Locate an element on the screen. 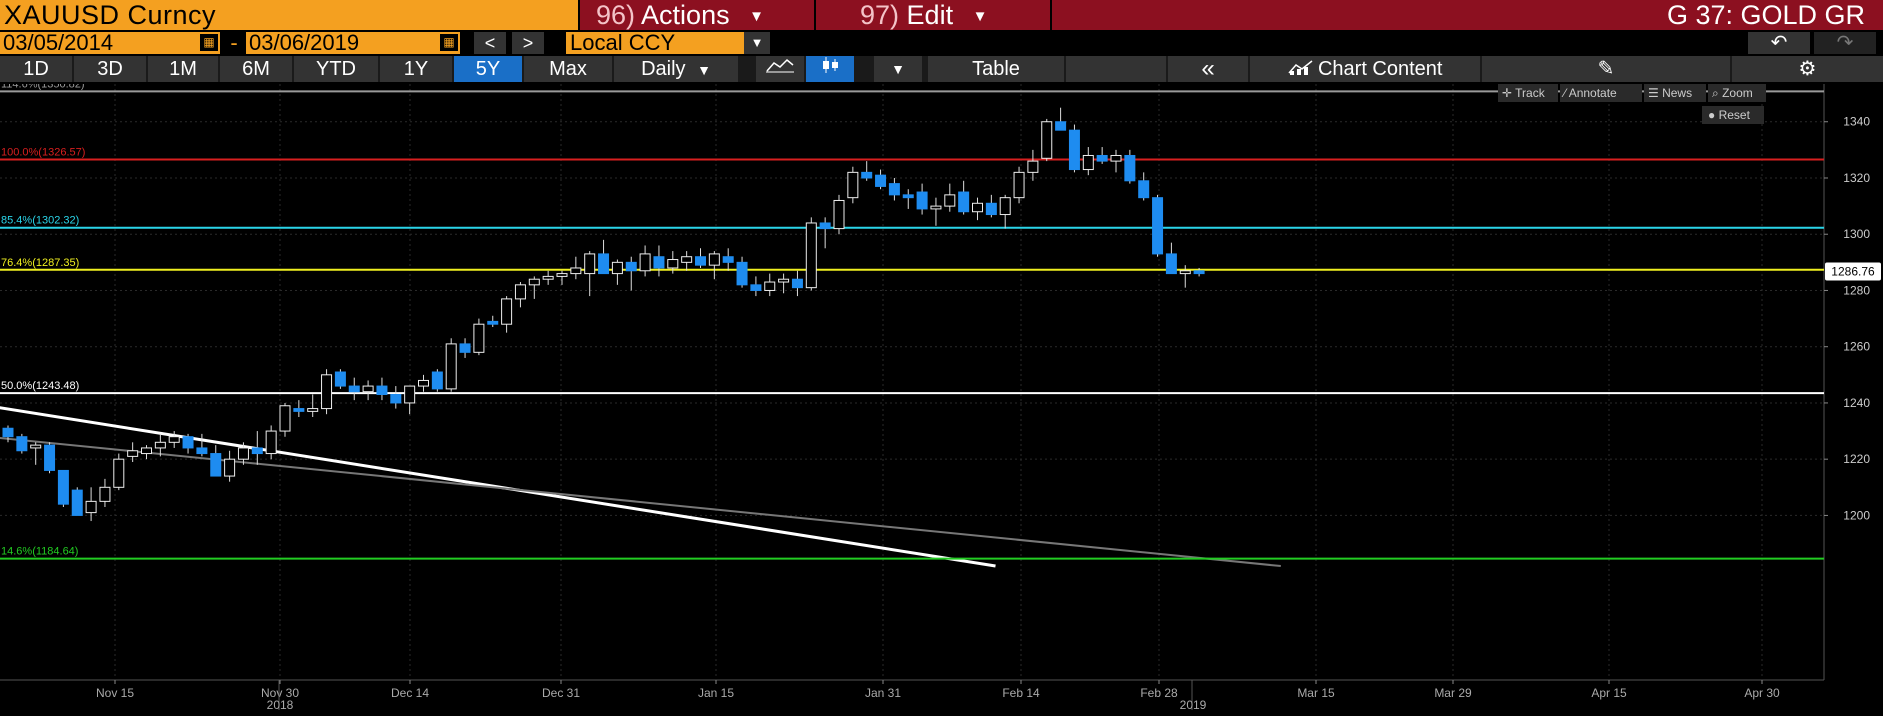  reset-button: ● Reset is located at coordinates (1733, 115).